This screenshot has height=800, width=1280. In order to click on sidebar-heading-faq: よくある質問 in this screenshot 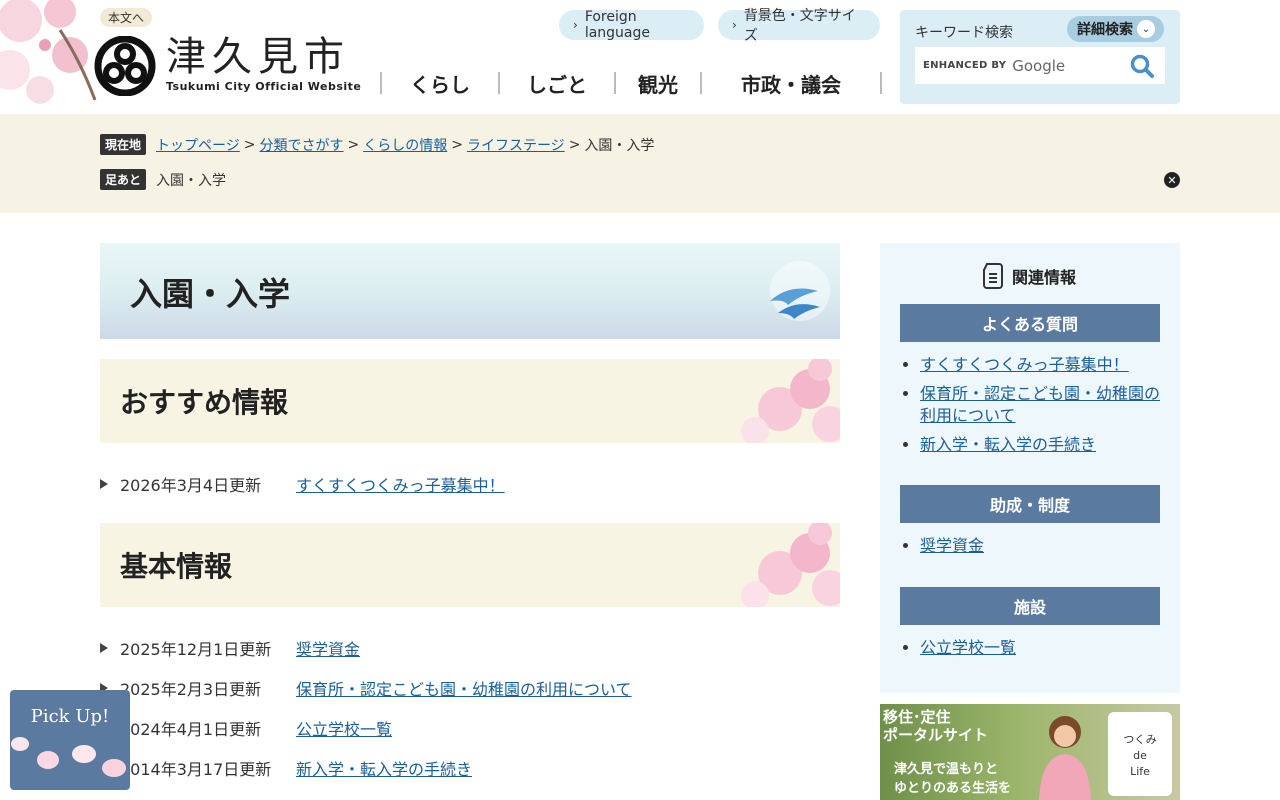, I will do `click(1030, 323)`.